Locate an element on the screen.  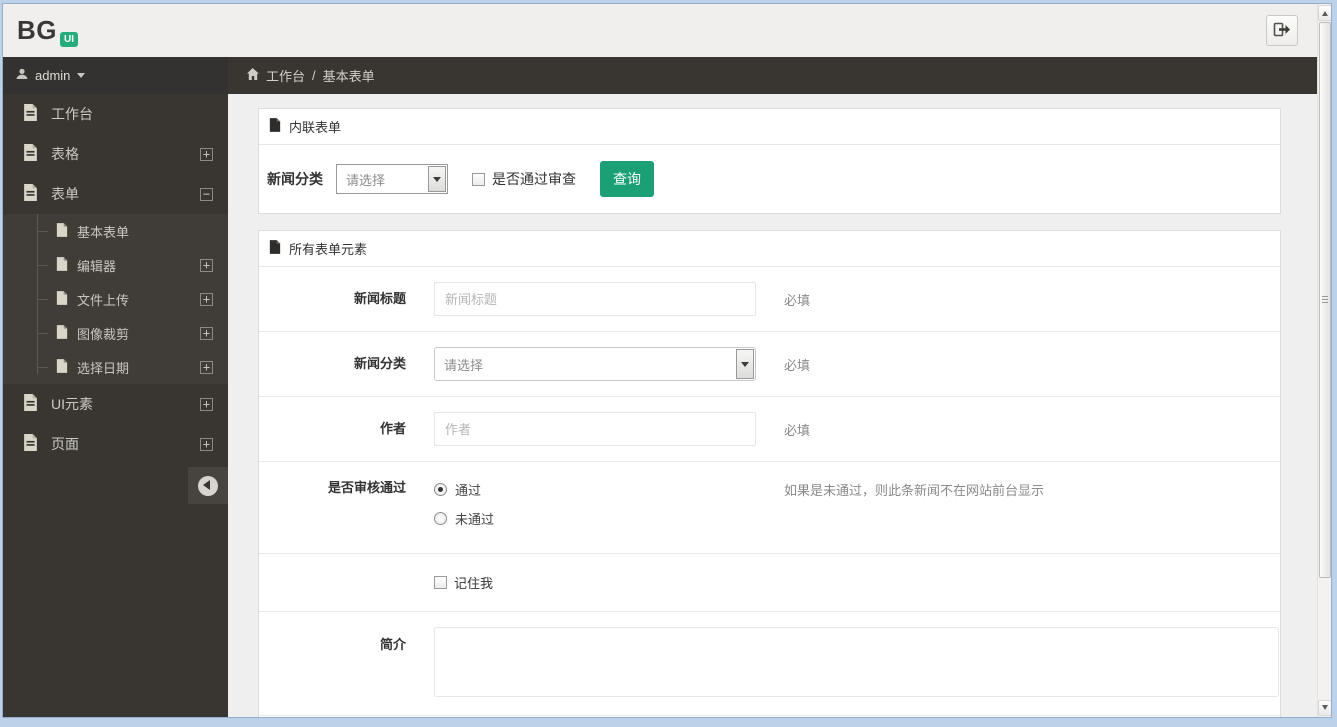
panel-title: 内联表单 is located at coordinates (315, 127).